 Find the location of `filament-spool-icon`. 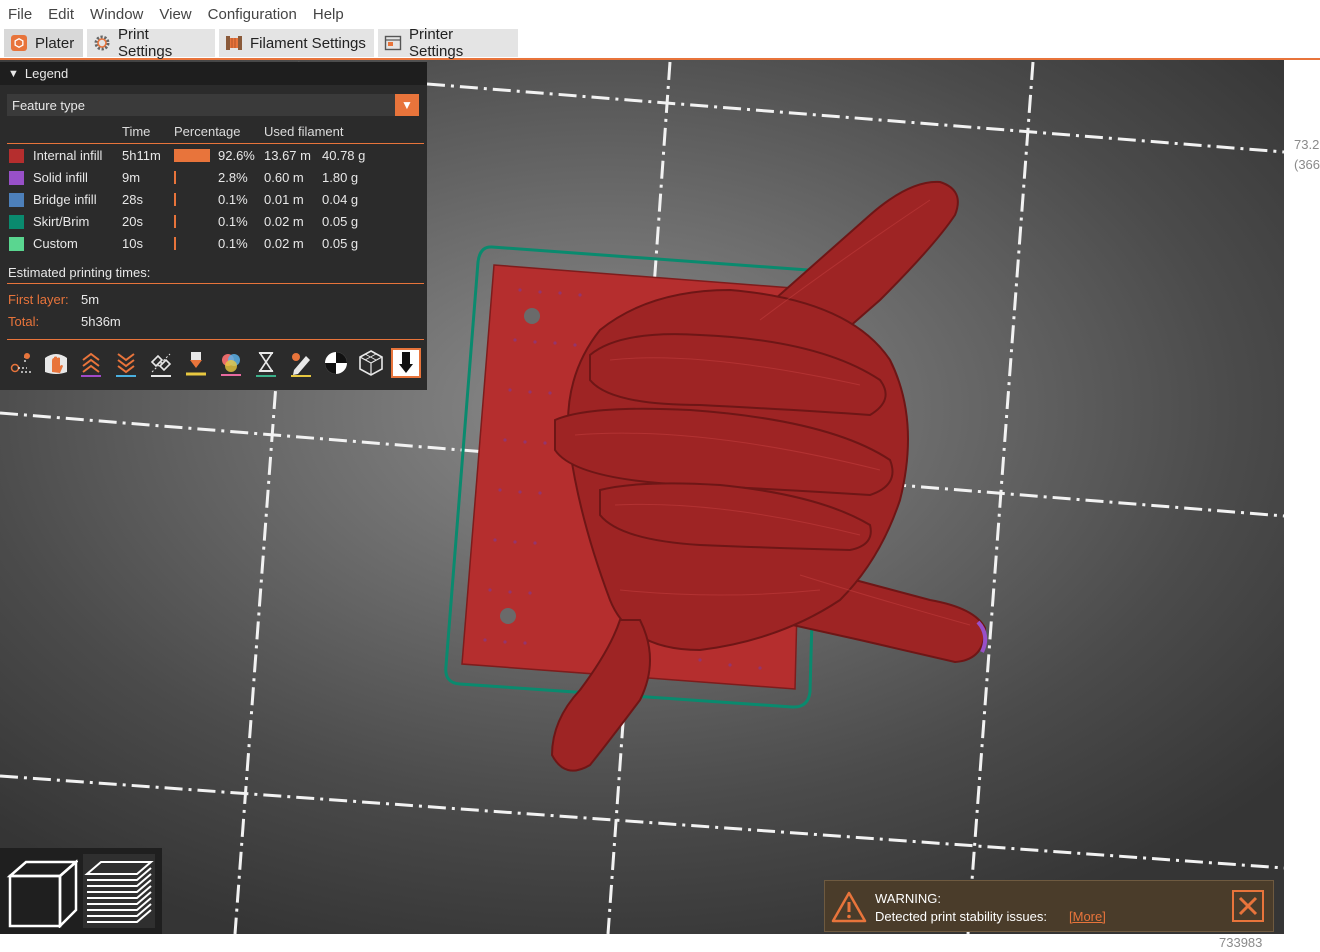

filament-spool-icon is located at coordinates (234, 43).